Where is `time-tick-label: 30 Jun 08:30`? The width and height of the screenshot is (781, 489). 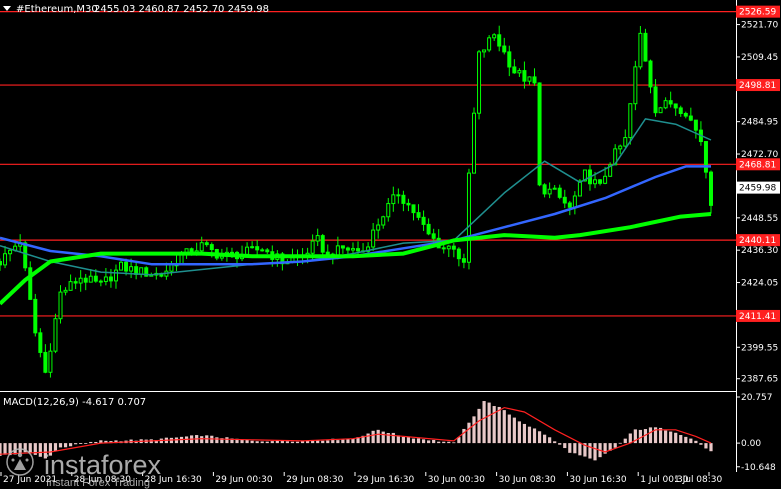 time-tick-label: 30 Jun 08:30 is located at coordinates (527, 480).